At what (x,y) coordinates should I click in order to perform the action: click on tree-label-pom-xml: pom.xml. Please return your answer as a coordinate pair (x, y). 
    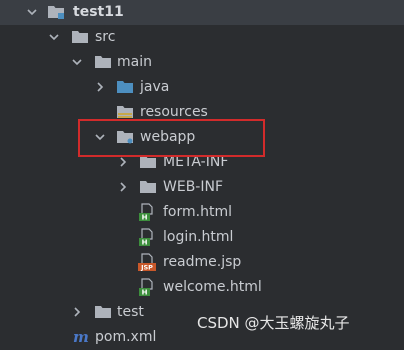
    Looking at the image, I should click on (126, 337).